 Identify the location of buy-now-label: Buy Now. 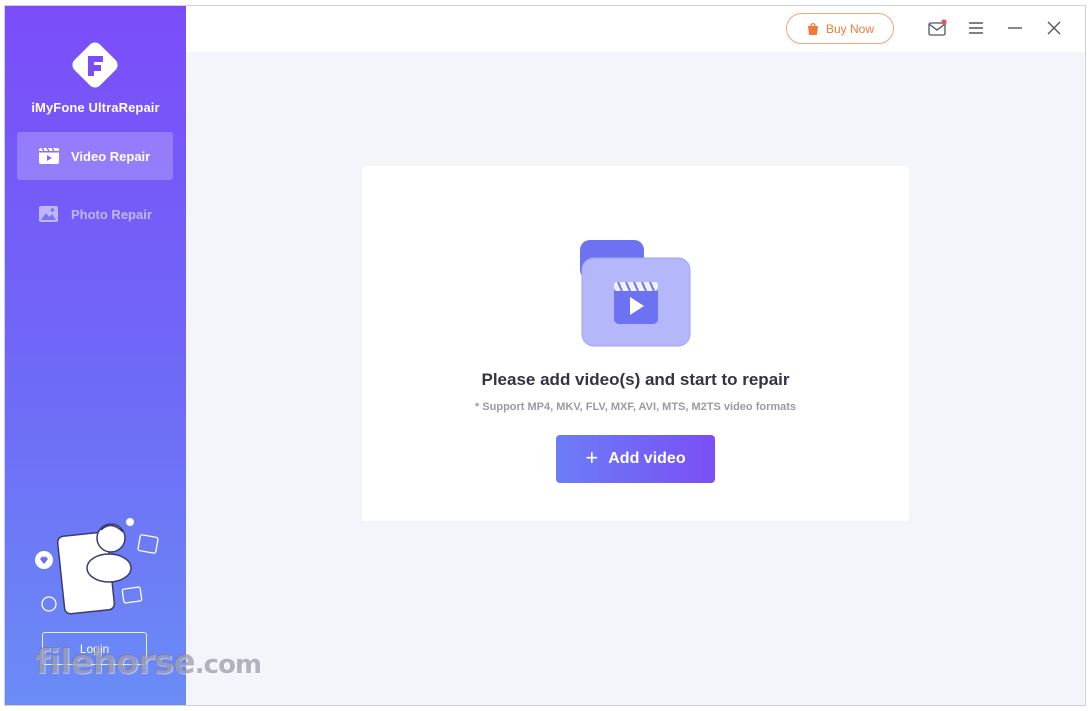
(850, 28).